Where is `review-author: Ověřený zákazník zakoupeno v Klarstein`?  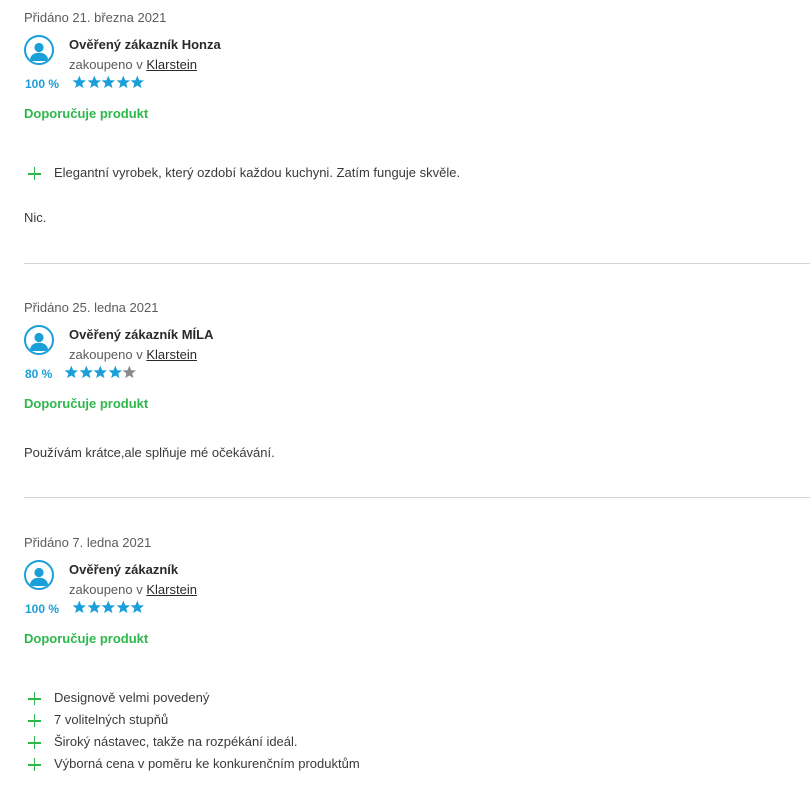
review-author: Ověřený zákazník zakoupeno v Klarstein is located at coordinates (324, 579).